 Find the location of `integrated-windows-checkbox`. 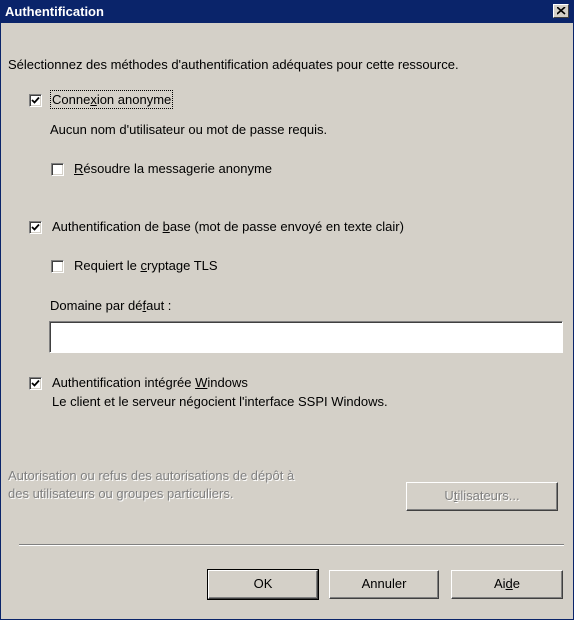

integrated-windows-checkbox is located at coordinates (35, 383).